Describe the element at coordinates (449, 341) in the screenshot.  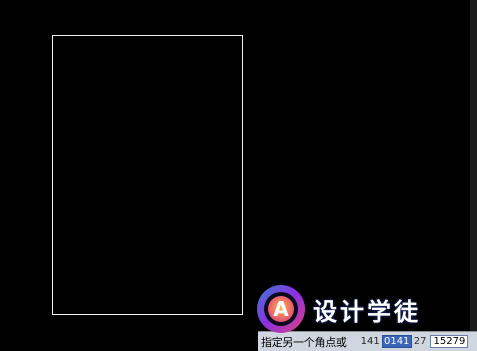
I see `y-coordinate-input: 15279` at that location.